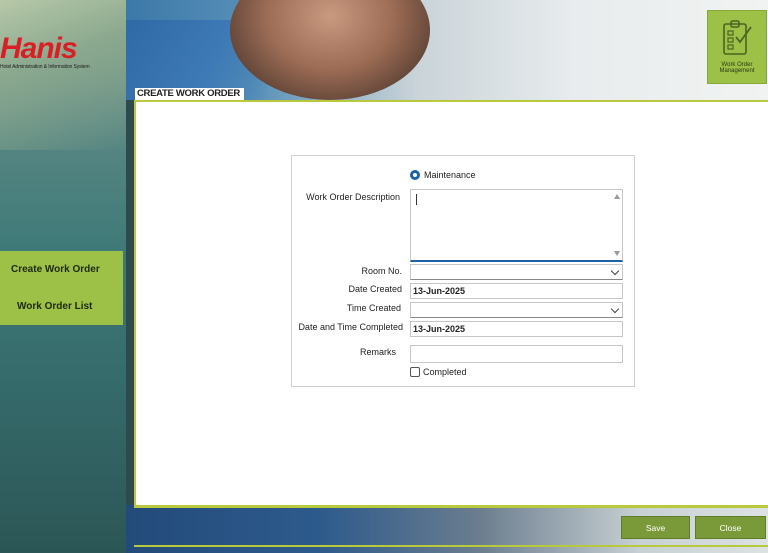 Image resolution: width=768 pixels, height=553 pixels. Describe the element at coordinates (451, 506) in the screenshot. I see `footer-divider` at that location.